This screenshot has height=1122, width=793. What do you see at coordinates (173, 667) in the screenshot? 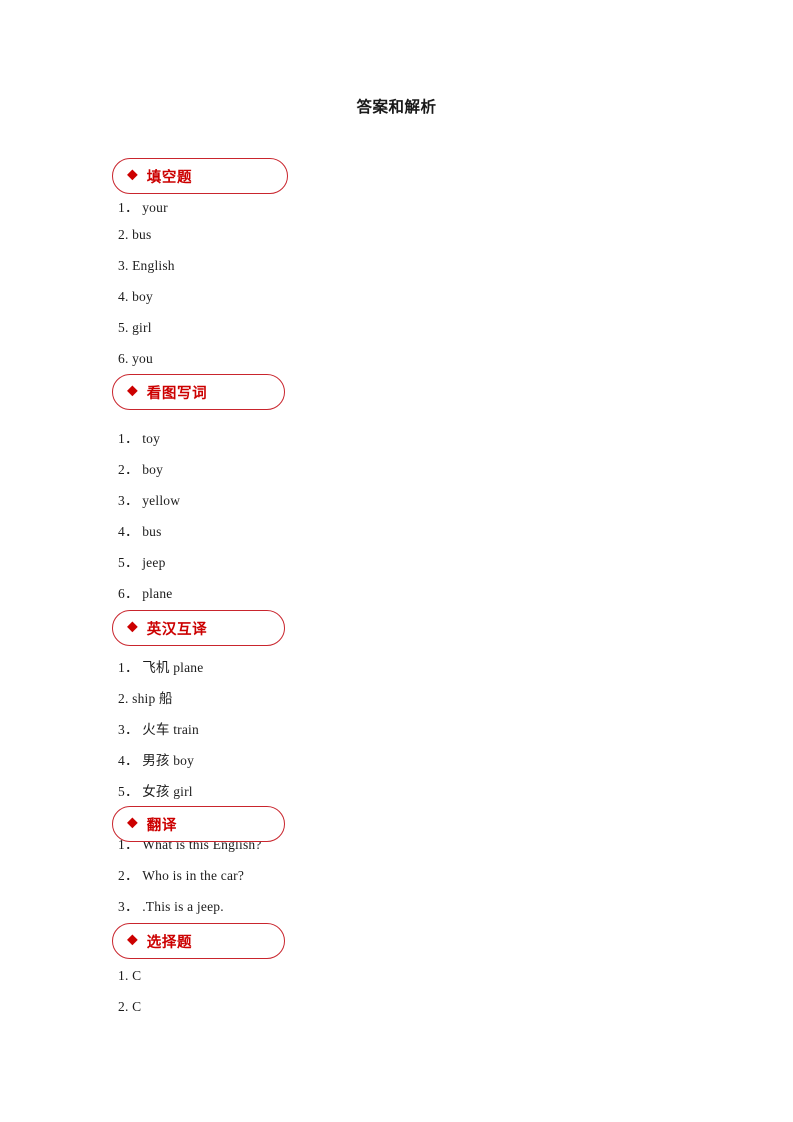
I see `item-answer-text: 飞机 plane` at bounding box center [173, 667].